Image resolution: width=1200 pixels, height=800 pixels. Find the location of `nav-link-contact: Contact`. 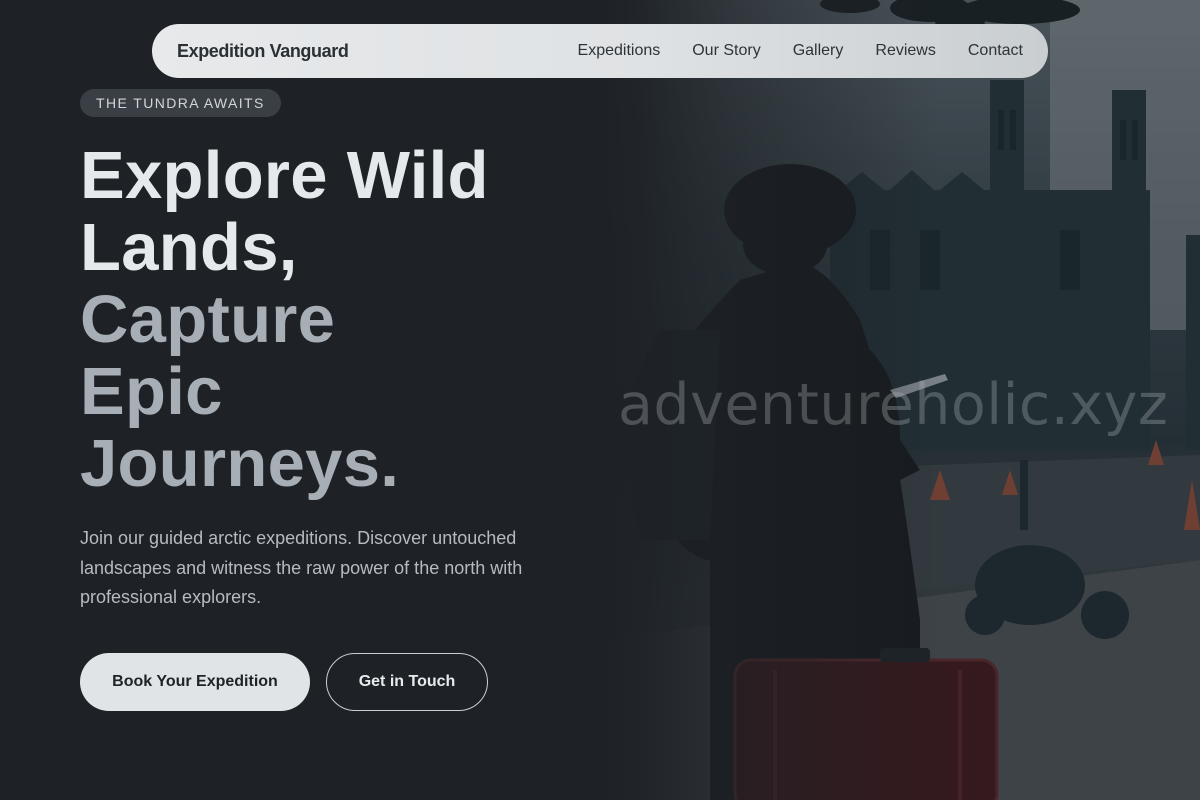

nav-link-contact: Contact is located at coordinates (995, 51).